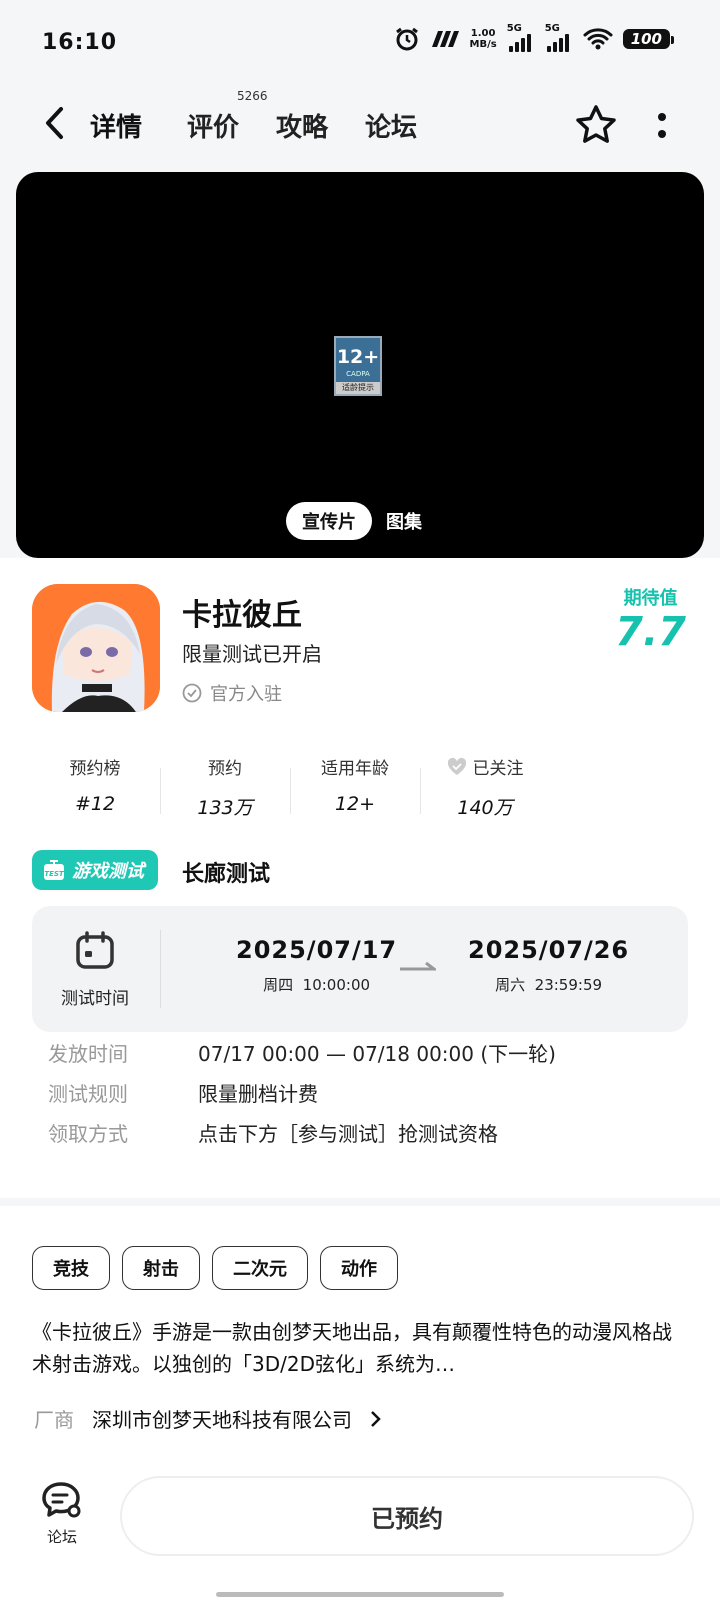 This screenshot has height=1600, width=720. What do you see at coordinates (648, 39) in the screenshot?
I see `battery-indicator: 100` at bounding box center [648, 39].